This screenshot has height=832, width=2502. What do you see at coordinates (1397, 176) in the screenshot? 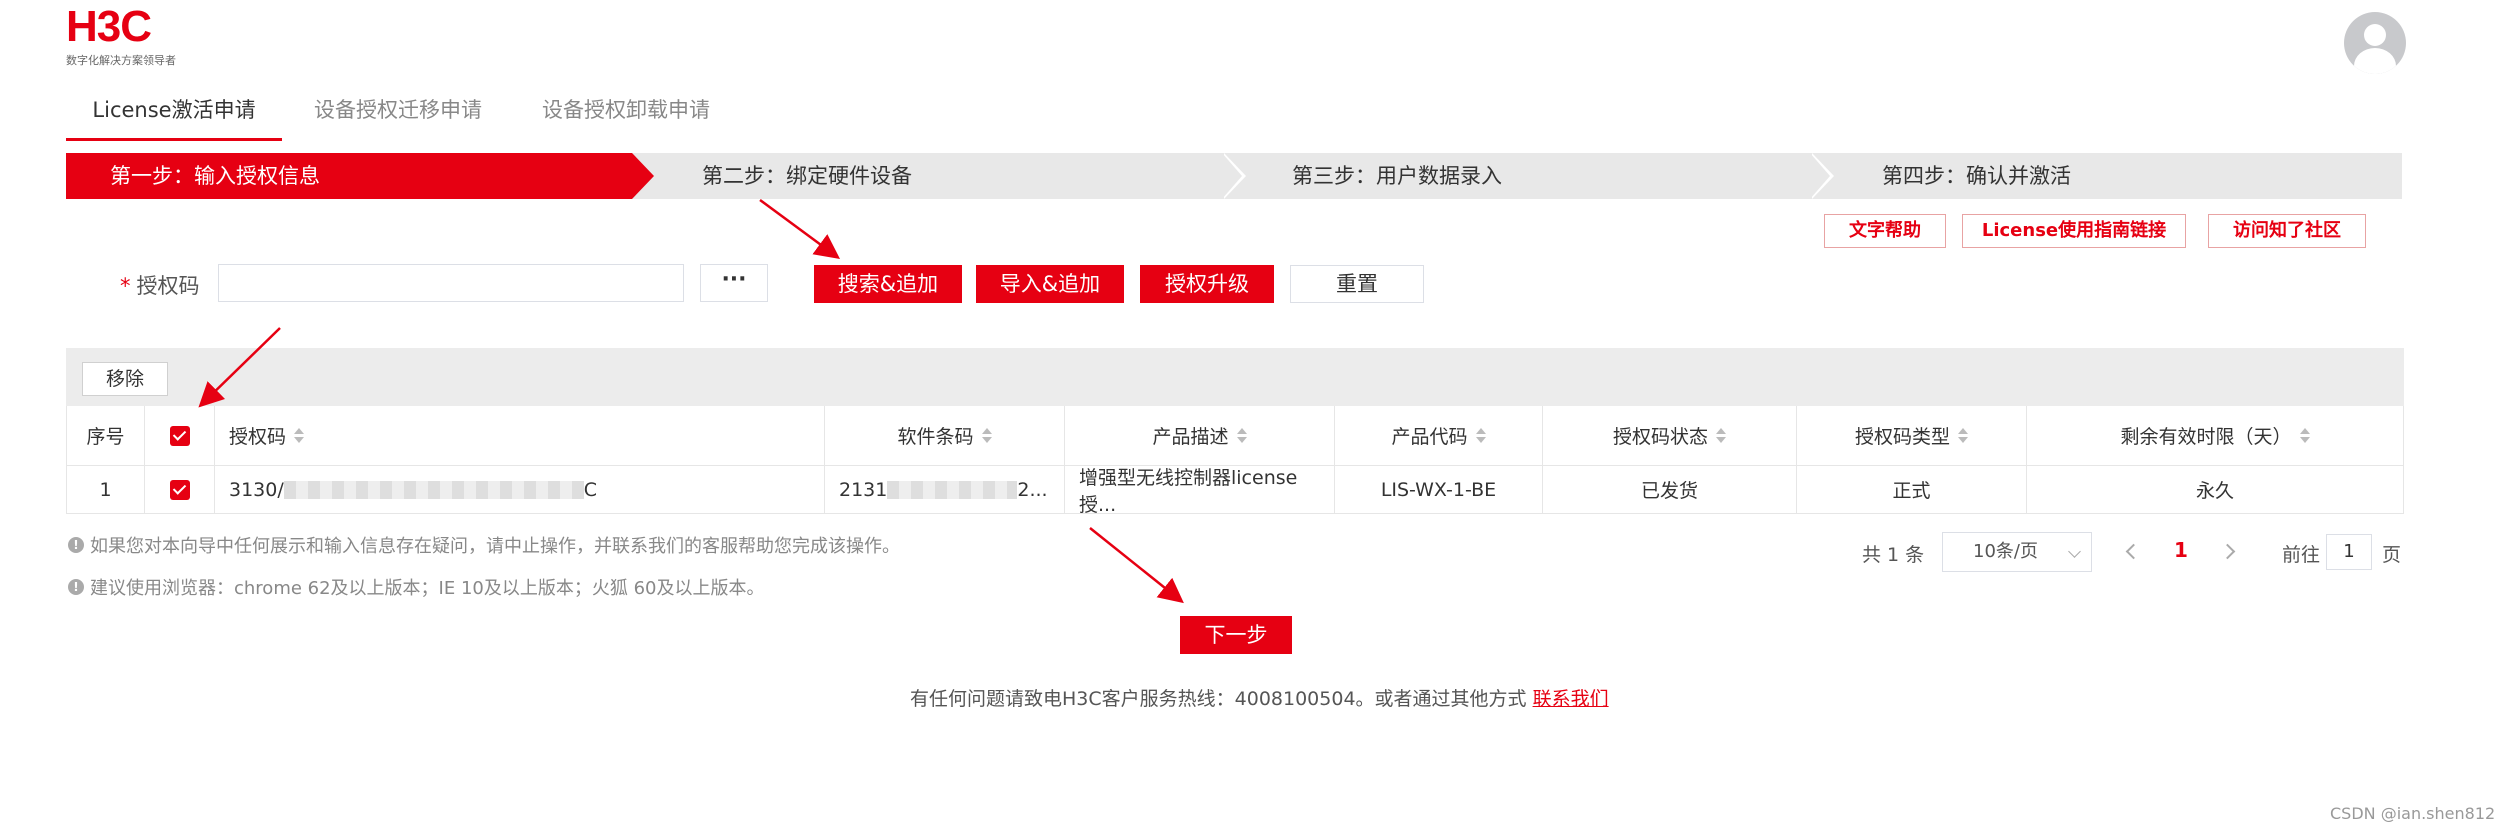
I see `step-3: 第三步：用户数据录入` at bounding box center [1397, 176].